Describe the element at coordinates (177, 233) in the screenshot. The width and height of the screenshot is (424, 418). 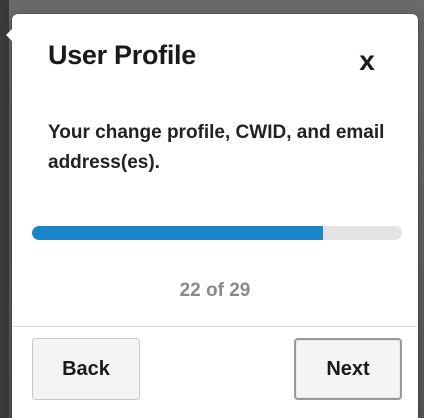
I see `progress-bar-fill` at that location.